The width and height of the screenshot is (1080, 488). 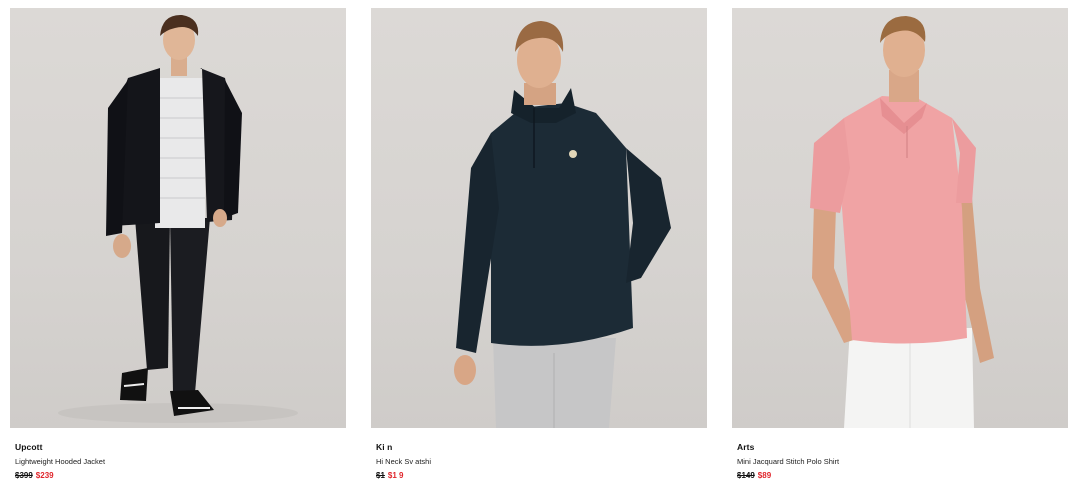 What do you see at coordinates (764, 475) in the screenshot?
I see `sale-price: $89` at bounding box center [764, 475].